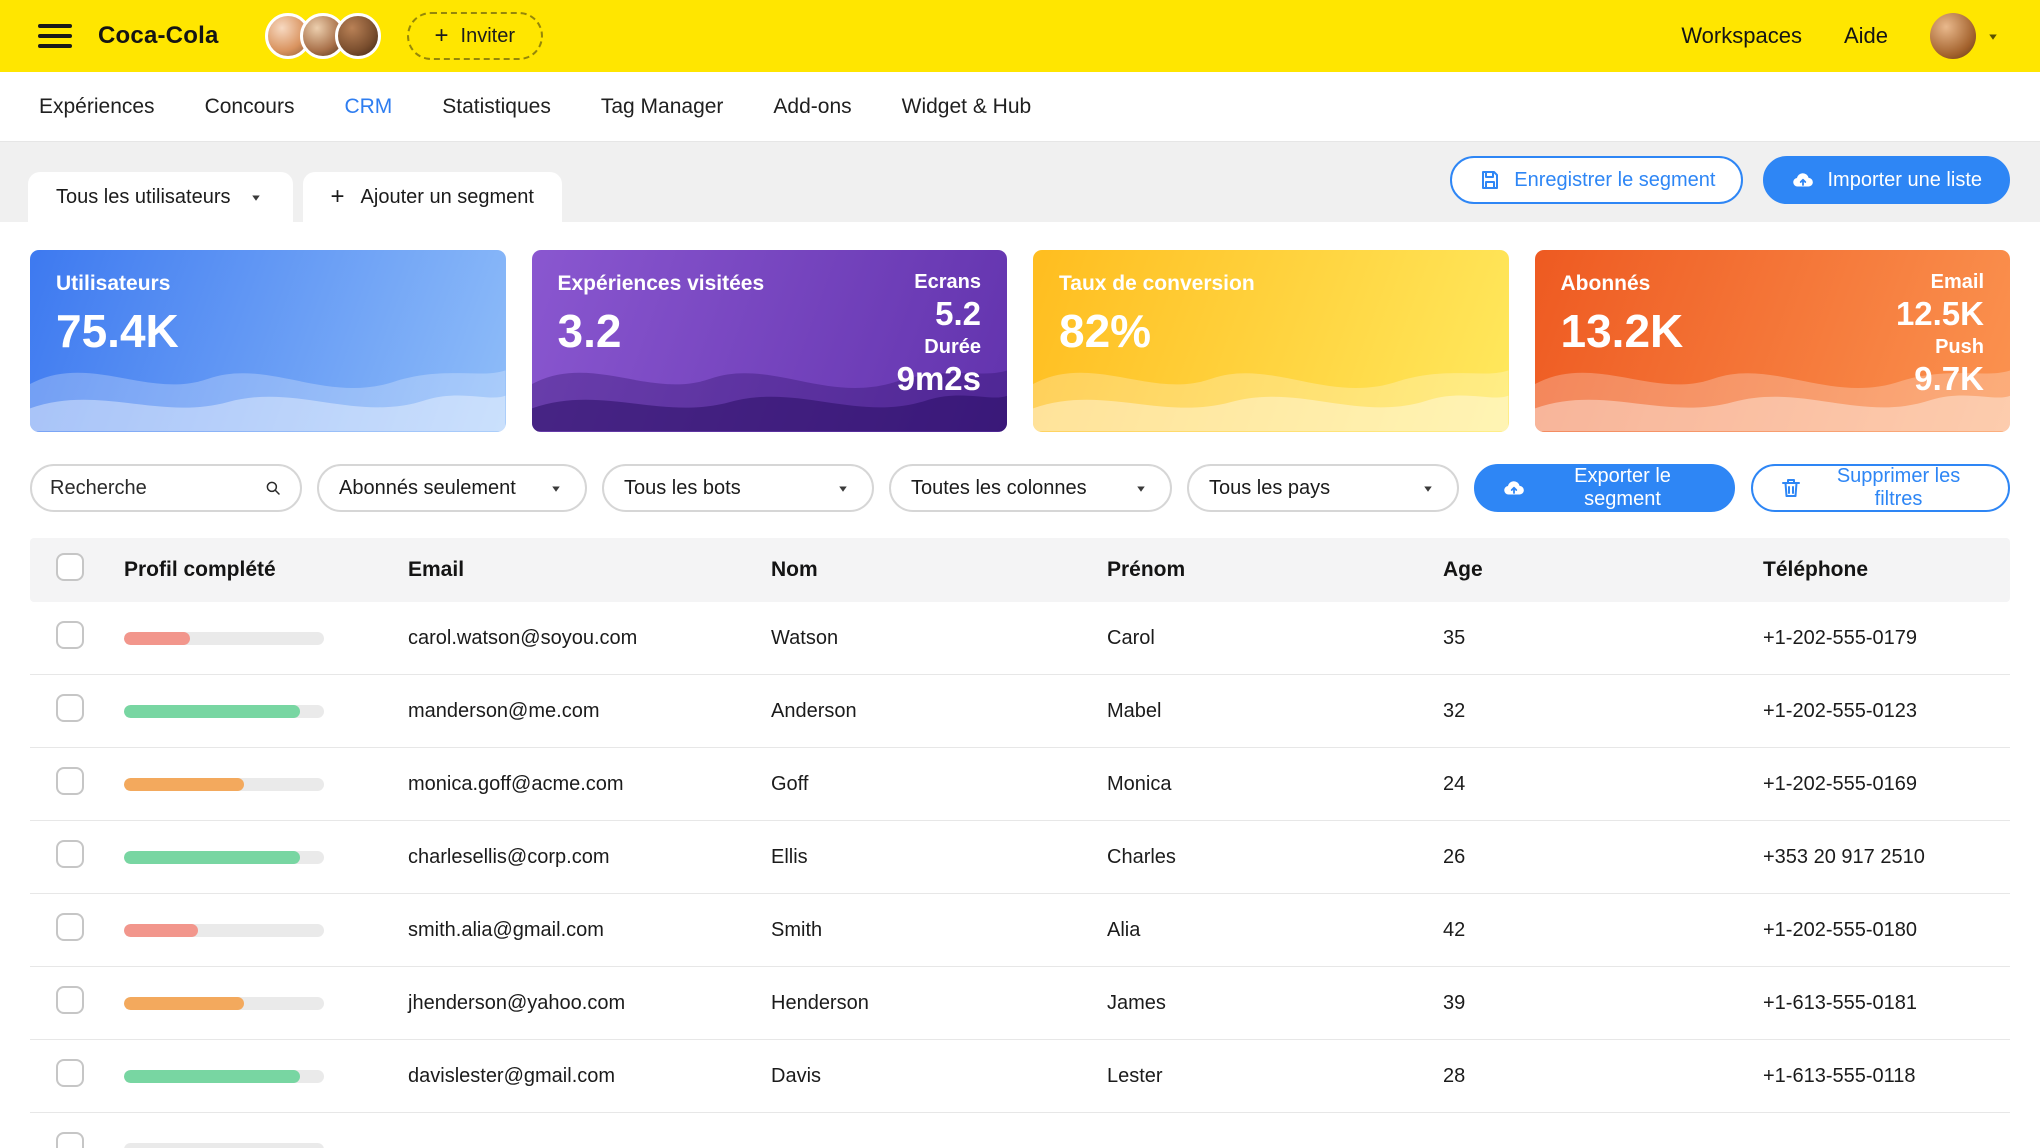 Image resolution: width=2040 pixels, height=1148 pixels. I want to click on cell-prenom: Charles, so click(1141, 856).